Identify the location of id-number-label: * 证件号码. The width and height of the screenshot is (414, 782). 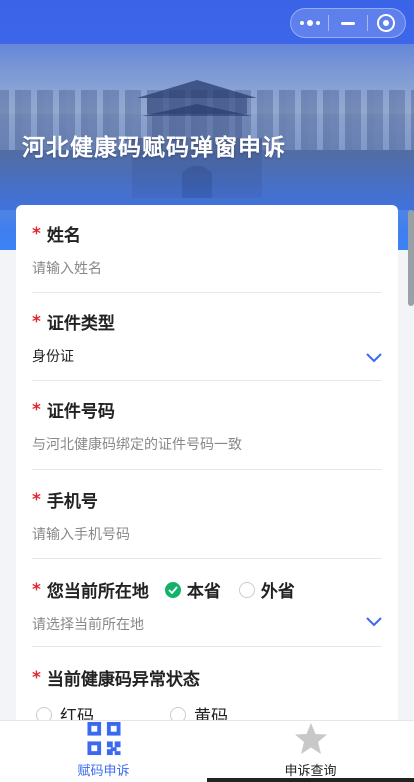
(207, 410).